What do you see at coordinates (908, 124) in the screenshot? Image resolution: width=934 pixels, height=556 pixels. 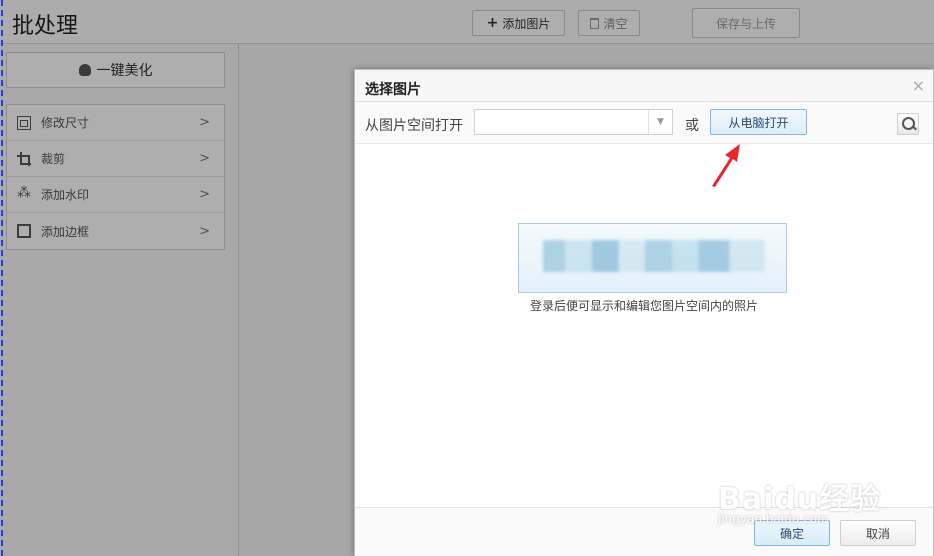 I see `search-icon` at bounding box center [908, 124].